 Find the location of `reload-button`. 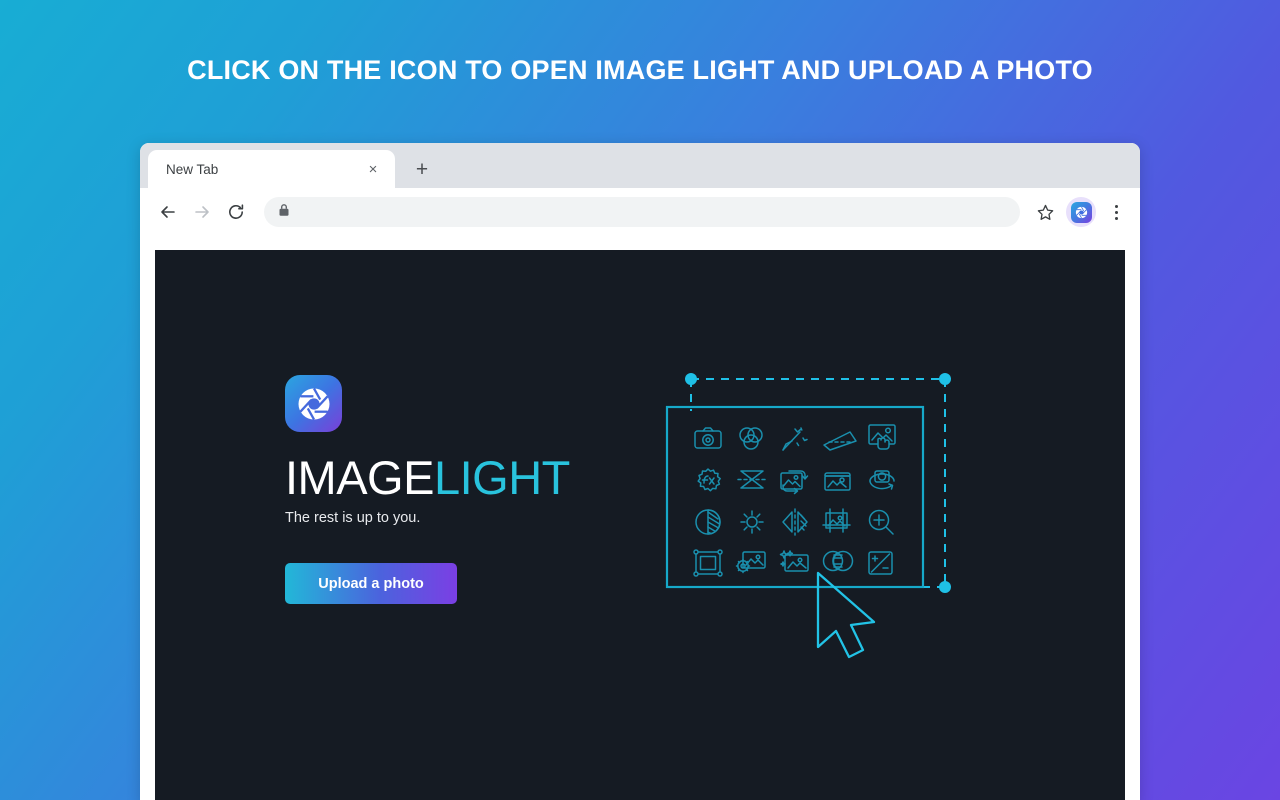

reload-button is located at coordinates (236, 212).